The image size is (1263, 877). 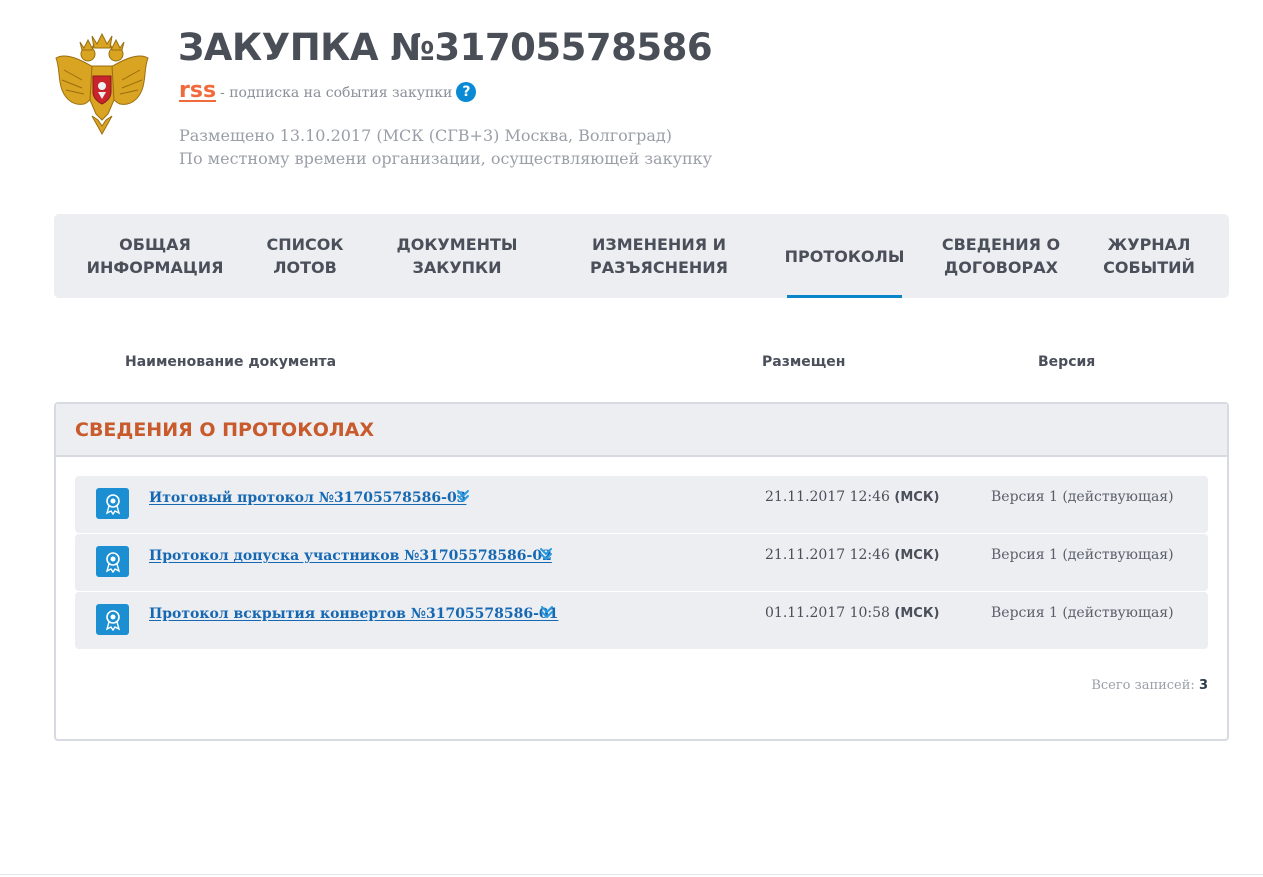 I want to click on panel-header: СВЕДЕНИЯ О ПРОТОКОЛАХ, so click(x=641, y=430).